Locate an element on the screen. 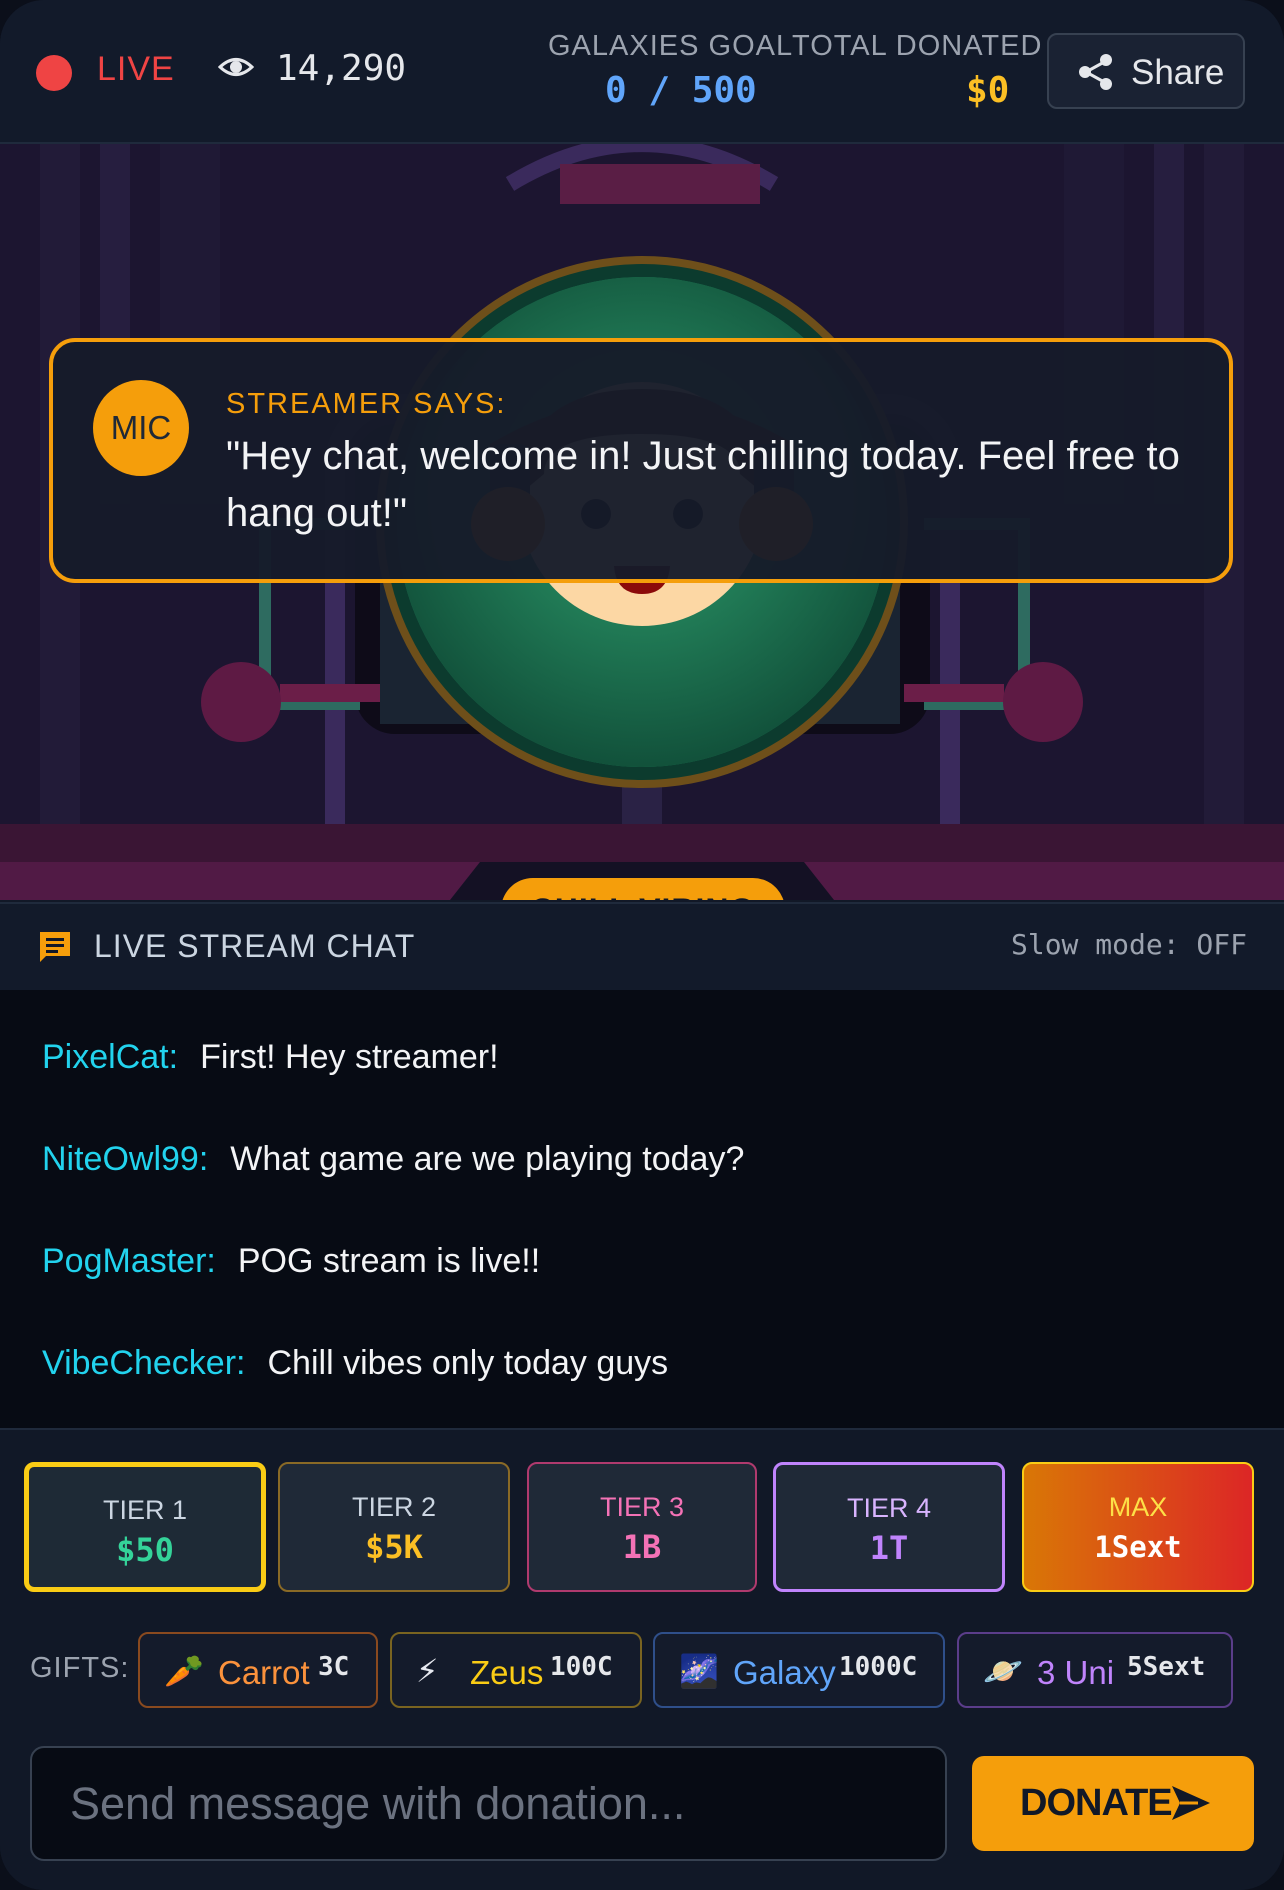 Image resolution: width=1284 pixels, height=1890 pixels. tier-value: 1B is located at coordinates (642, 1547).